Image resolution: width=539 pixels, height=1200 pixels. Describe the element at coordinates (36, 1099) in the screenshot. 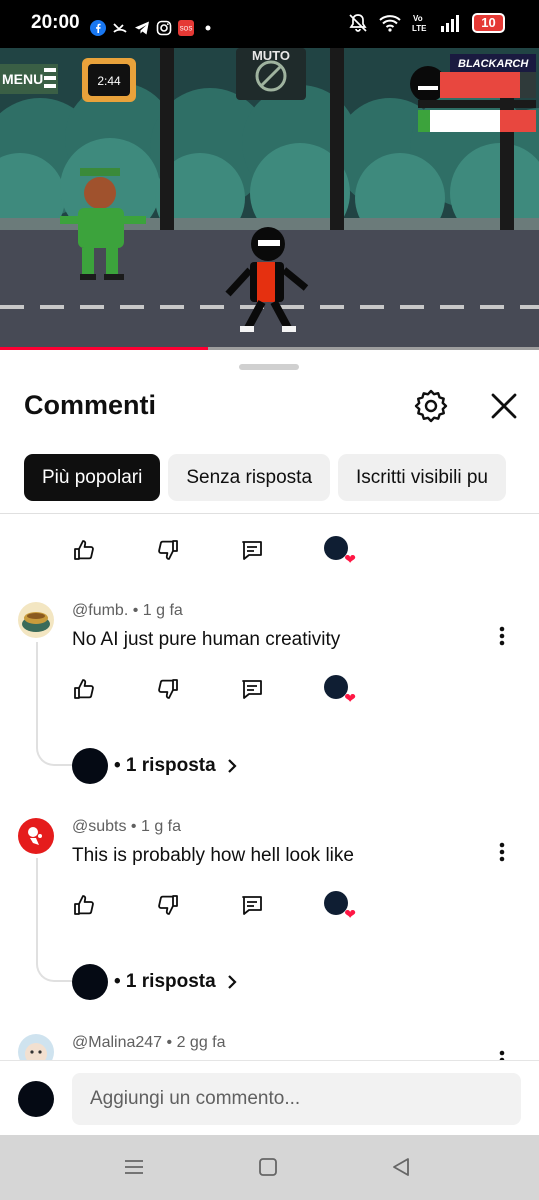

I see `user-avatar` at that location.